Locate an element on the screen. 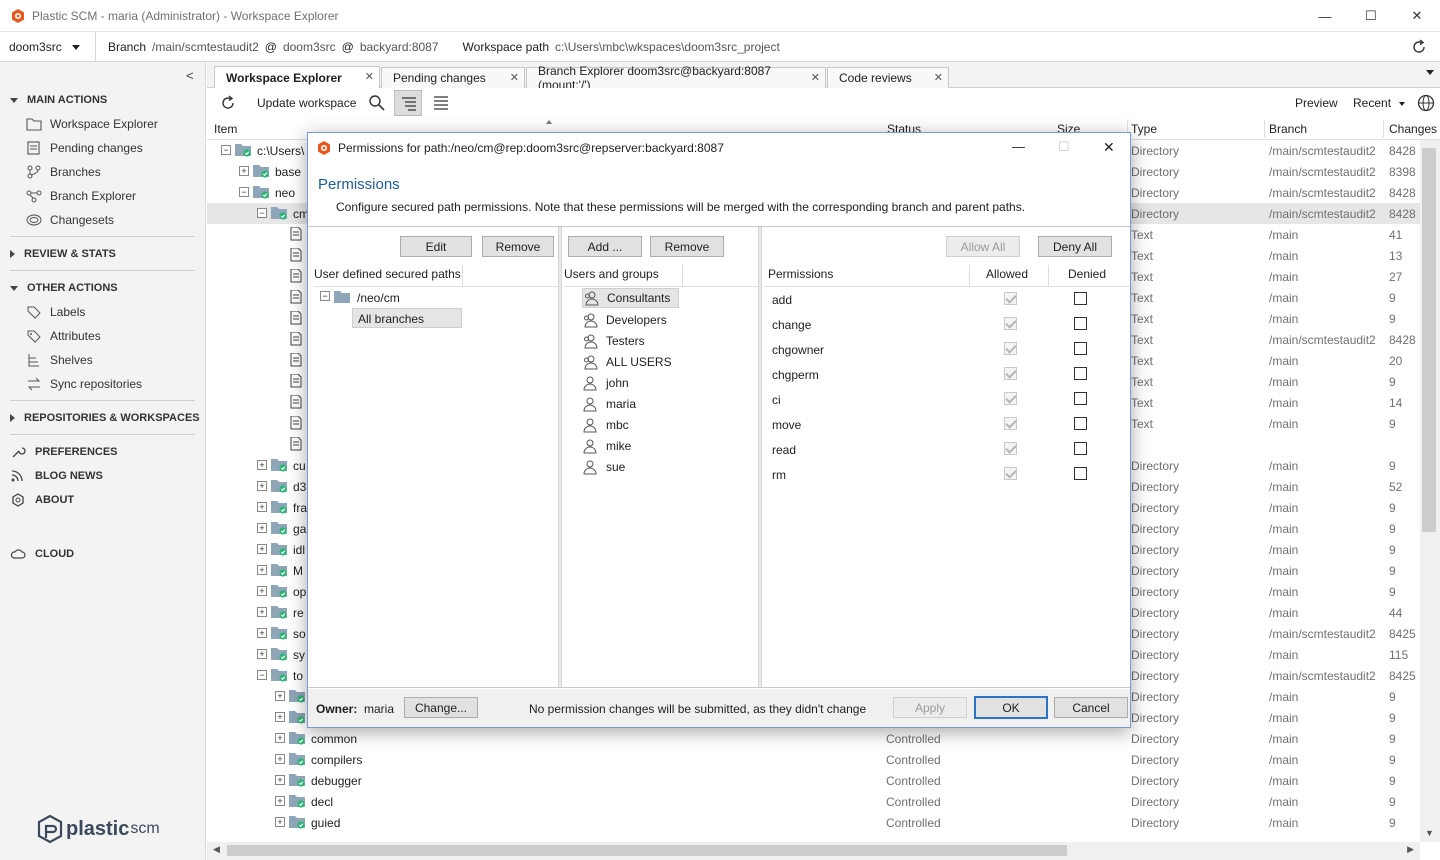 This screenshot has height=860, width=1440. minimize-button: — is located at coordinates (1325, 16).